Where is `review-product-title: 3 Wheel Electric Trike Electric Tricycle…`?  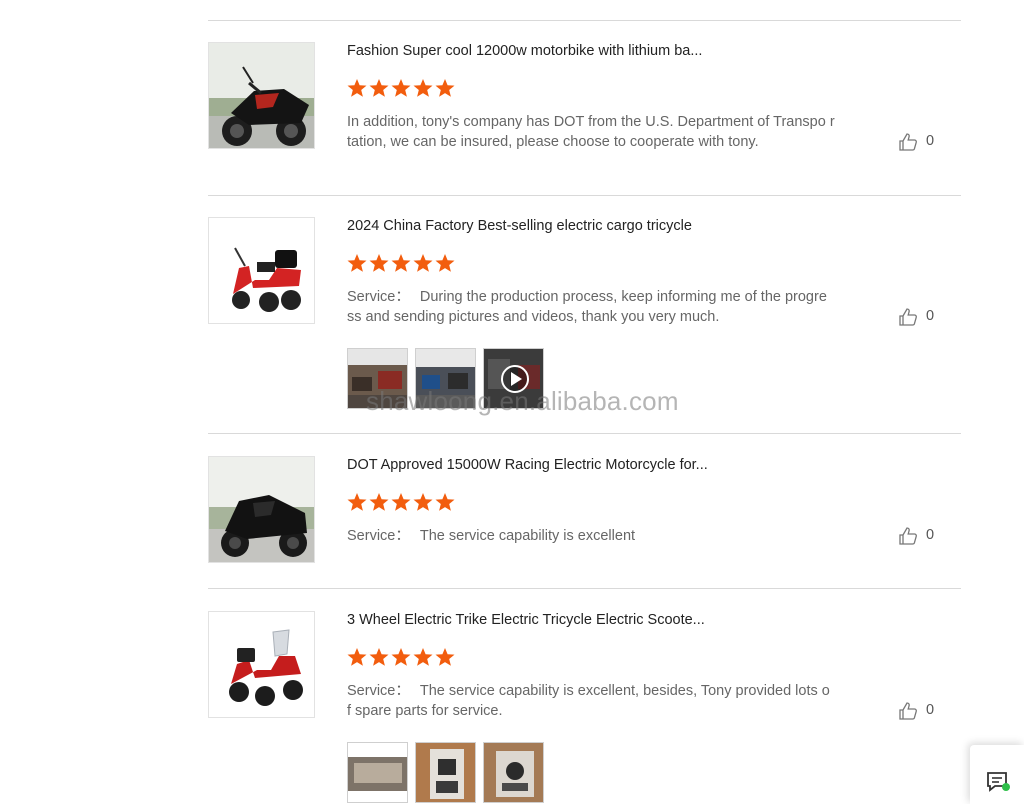
review-product-title: 3 Wheel Electric Trike Electric Tricycle… is located at coordinates (537, 620).